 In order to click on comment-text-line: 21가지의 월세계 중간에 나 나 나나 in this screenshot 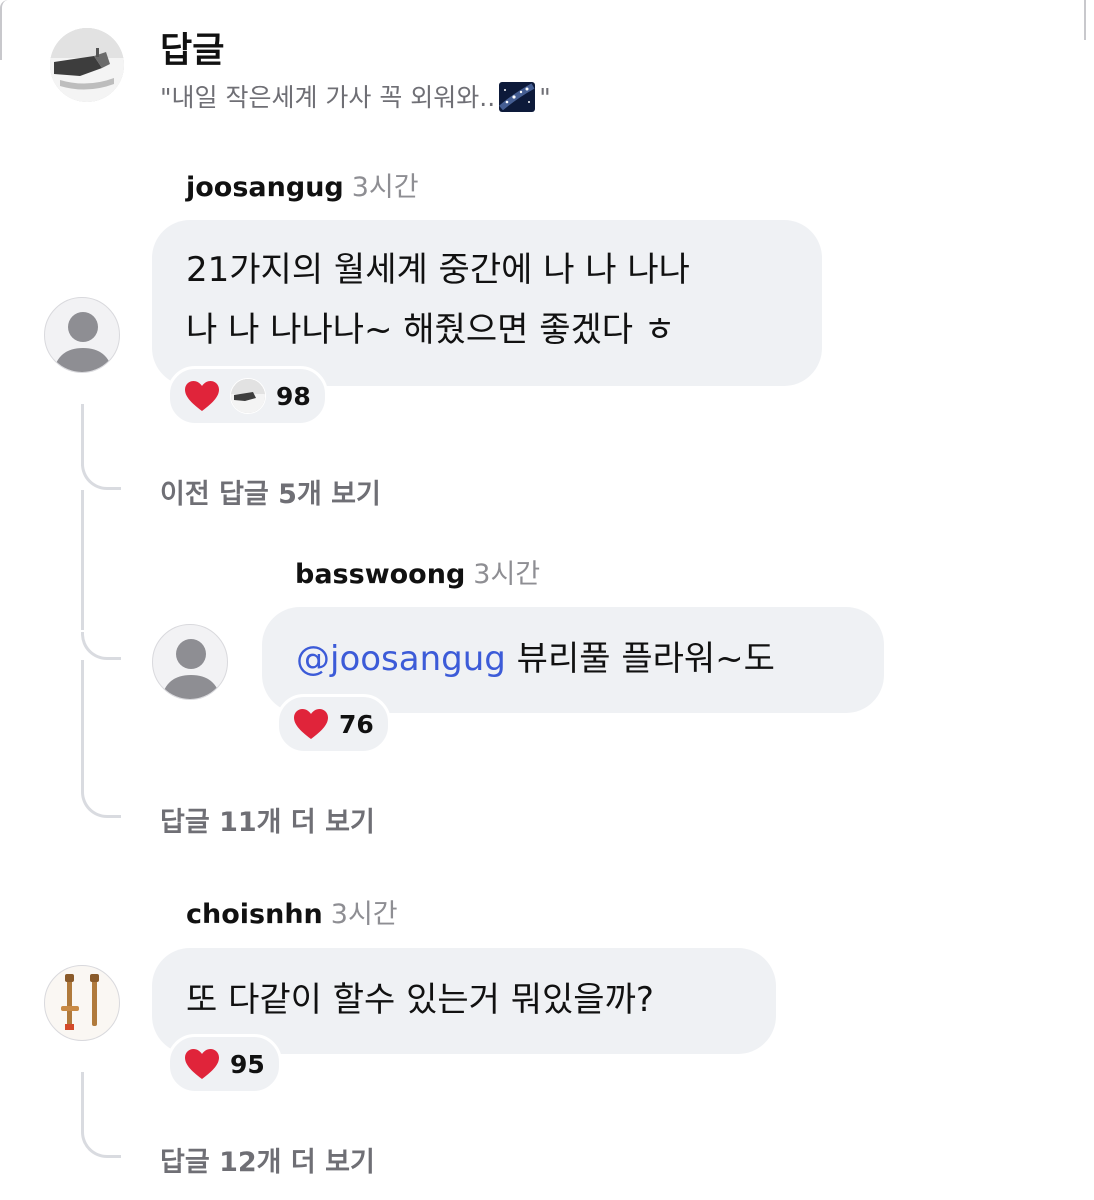, I will do `click(438, 270)`.